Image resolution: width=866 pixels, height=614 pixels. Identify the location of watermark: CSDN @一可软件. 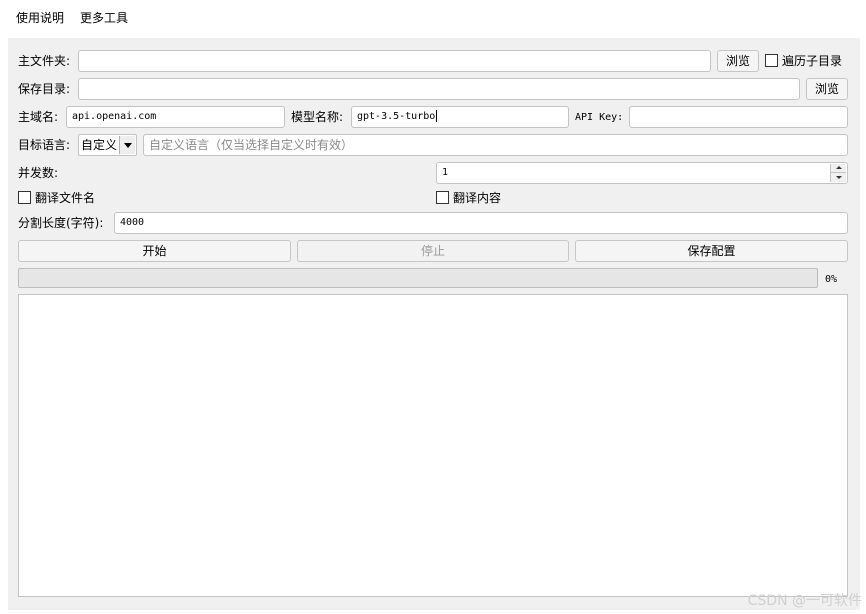
(804, 601).